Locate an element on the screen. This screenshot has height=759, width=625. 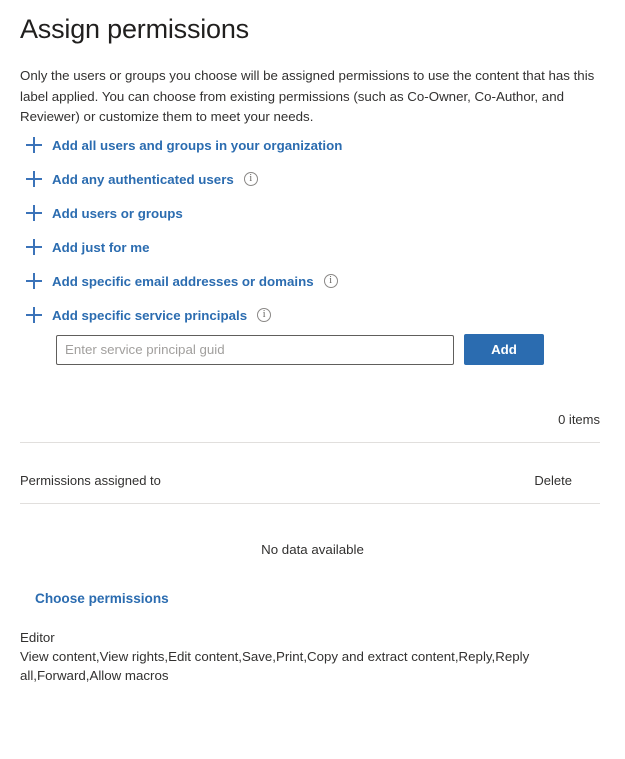
column-header-permissions-assigned-to: Permissions assigned to is located at coordinates (90, 480).